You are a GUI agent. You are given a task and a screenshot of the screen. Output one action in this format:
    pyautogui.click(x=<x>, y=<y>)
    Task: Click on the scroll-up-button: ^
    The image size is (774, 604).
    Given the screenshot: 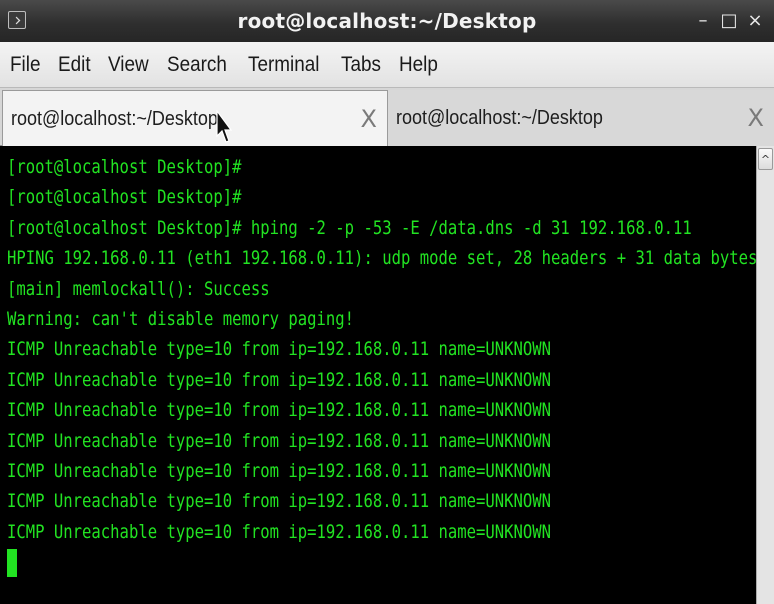 What is the action you would take?
    pyautogui.click(x=765, y=159)
    